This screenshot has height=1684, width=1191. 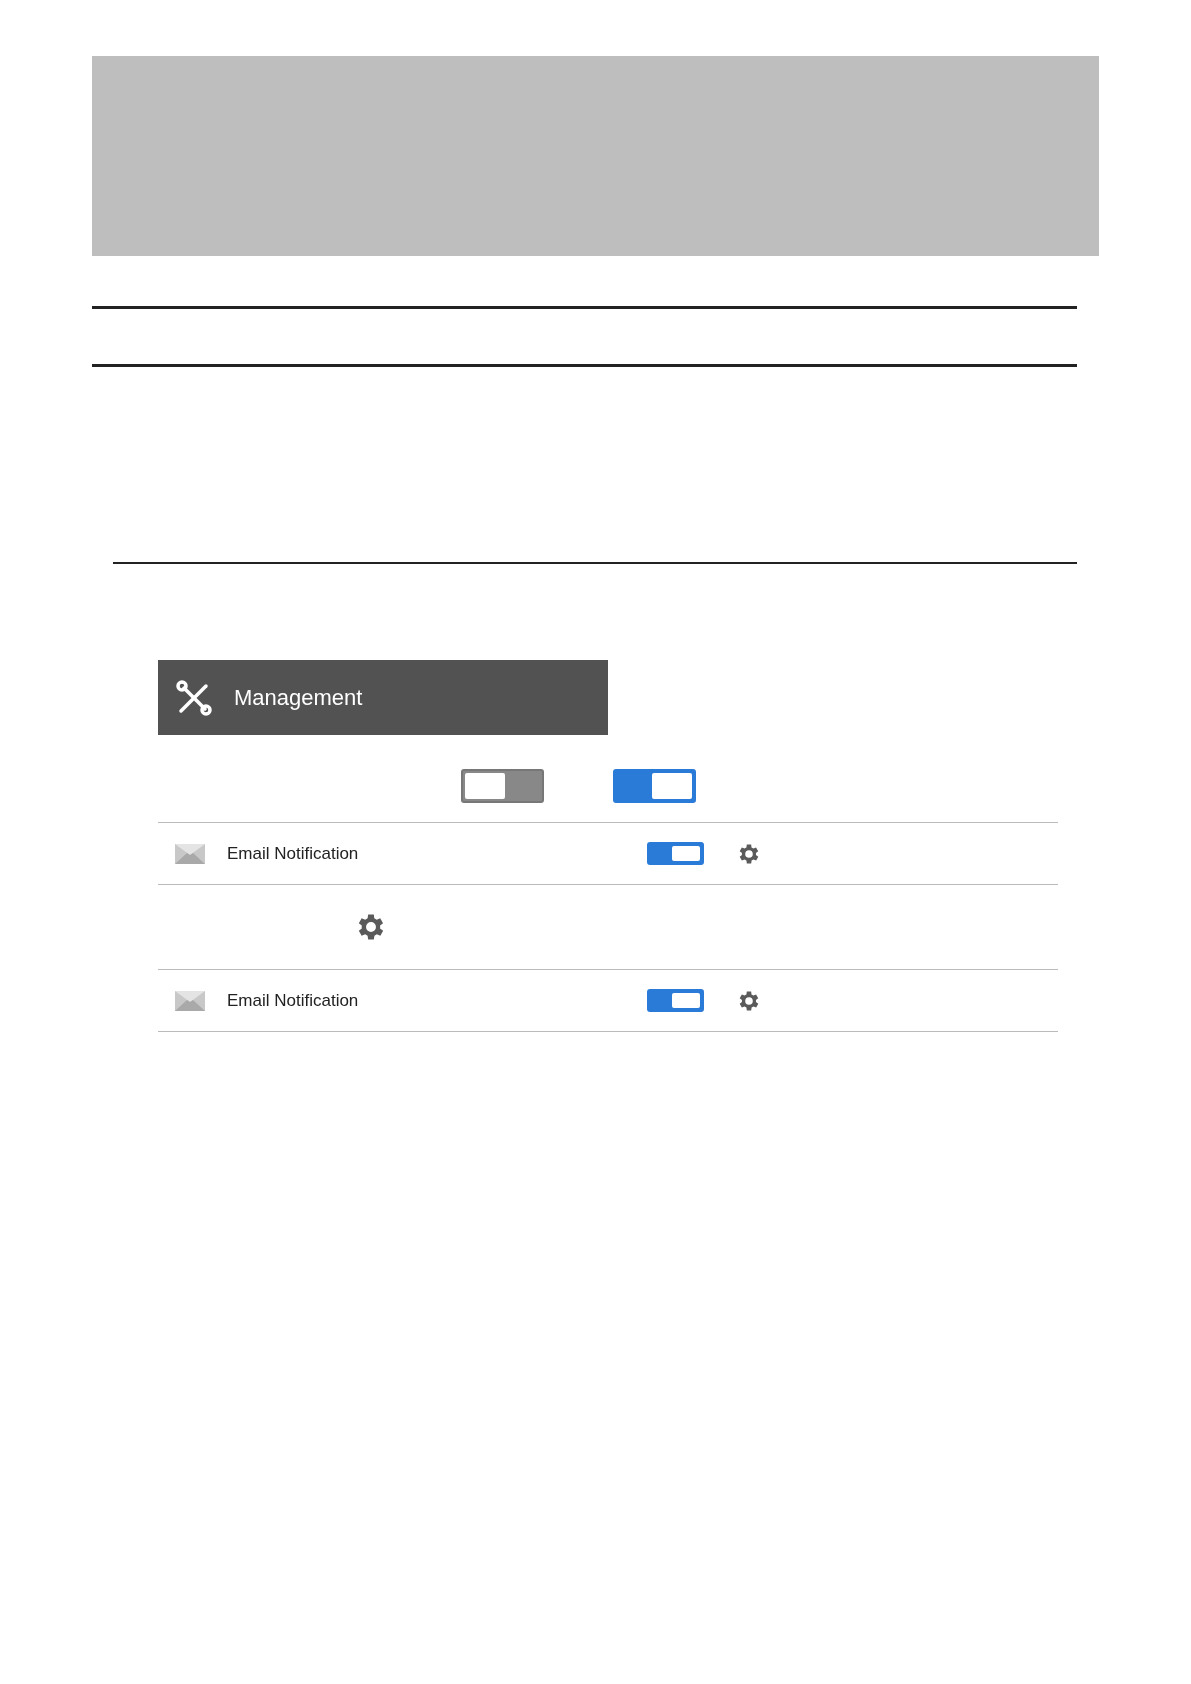 I want to click on tools-icon, so click(x=194, y=697).